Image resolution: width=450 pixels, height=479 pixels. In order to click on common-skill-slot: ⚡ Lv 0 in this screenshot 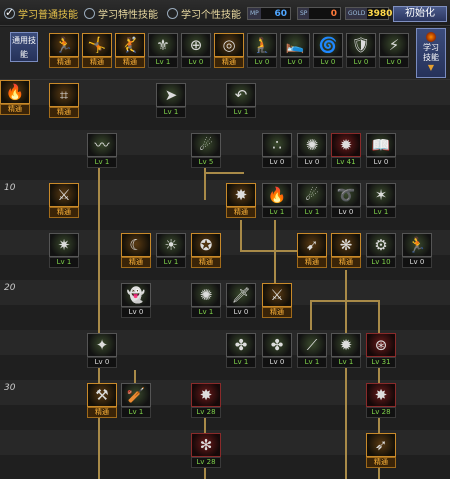, I will do `click(394, 51)`.